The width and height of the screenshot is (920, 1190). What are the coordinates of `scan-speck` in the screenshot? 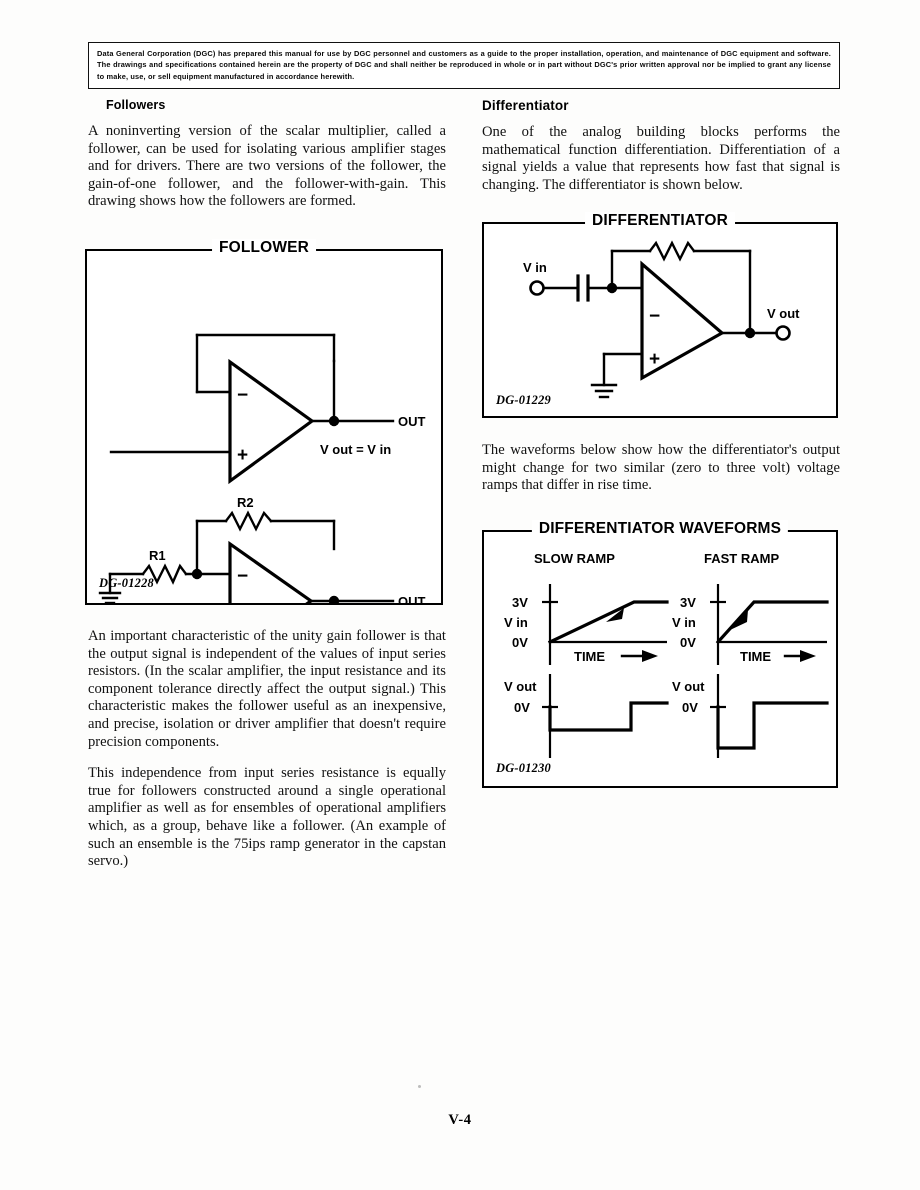 It's located at (419, 1086).